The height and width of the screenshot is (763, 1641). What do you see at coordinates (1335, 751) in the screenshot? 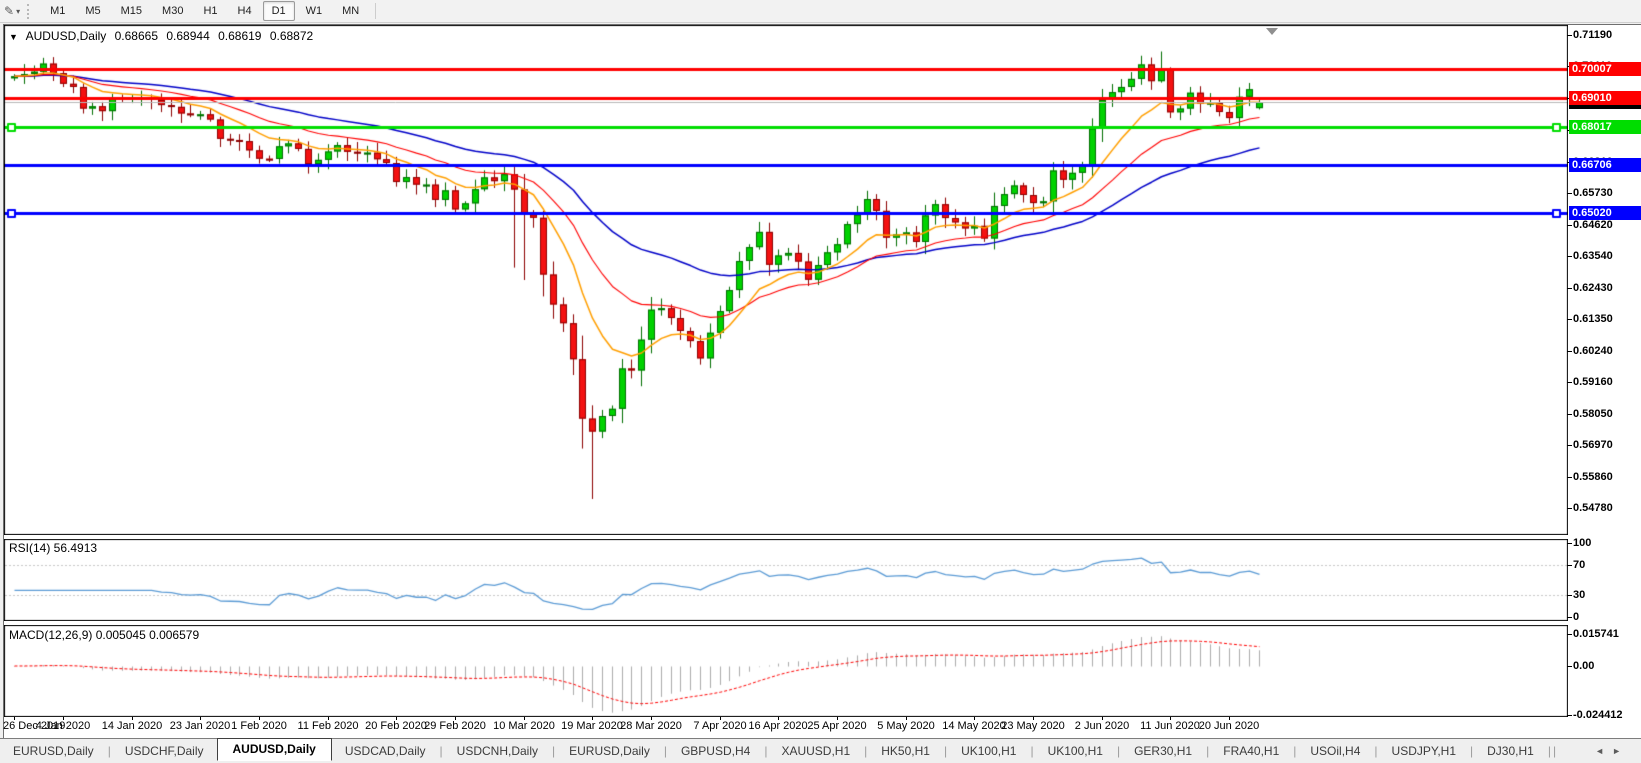
I see `chart-tab-usoil-h4: USOil,H4` at bounding box center [1335, 751].